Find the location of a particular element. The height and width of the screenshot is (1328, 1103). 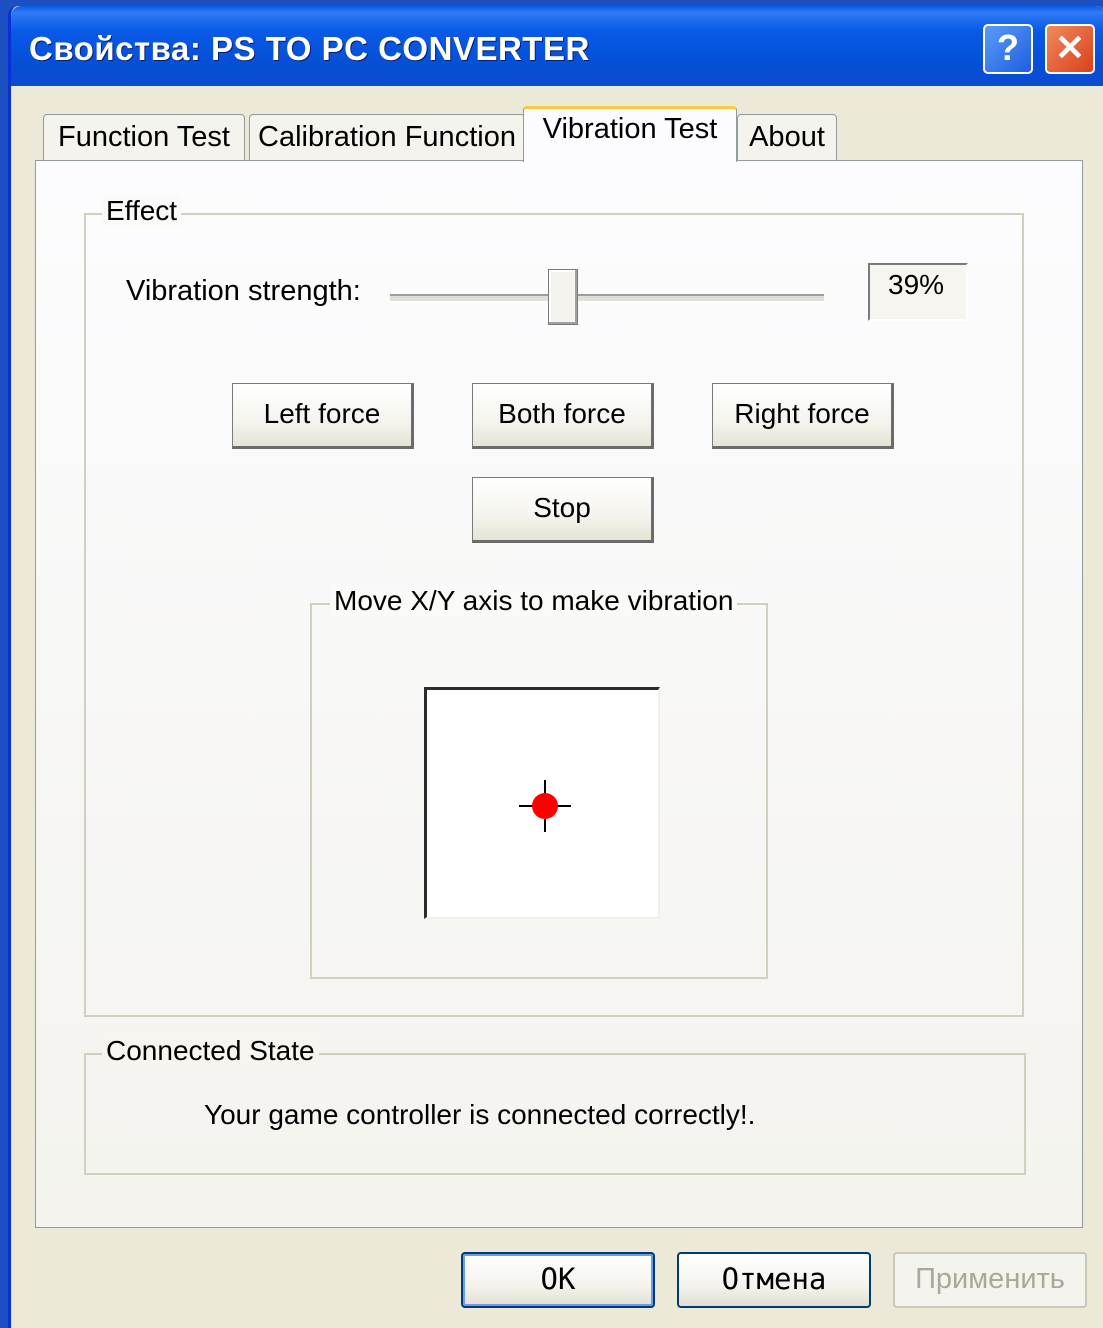

apply-button: Применить is located at coordinates (990, 1280).